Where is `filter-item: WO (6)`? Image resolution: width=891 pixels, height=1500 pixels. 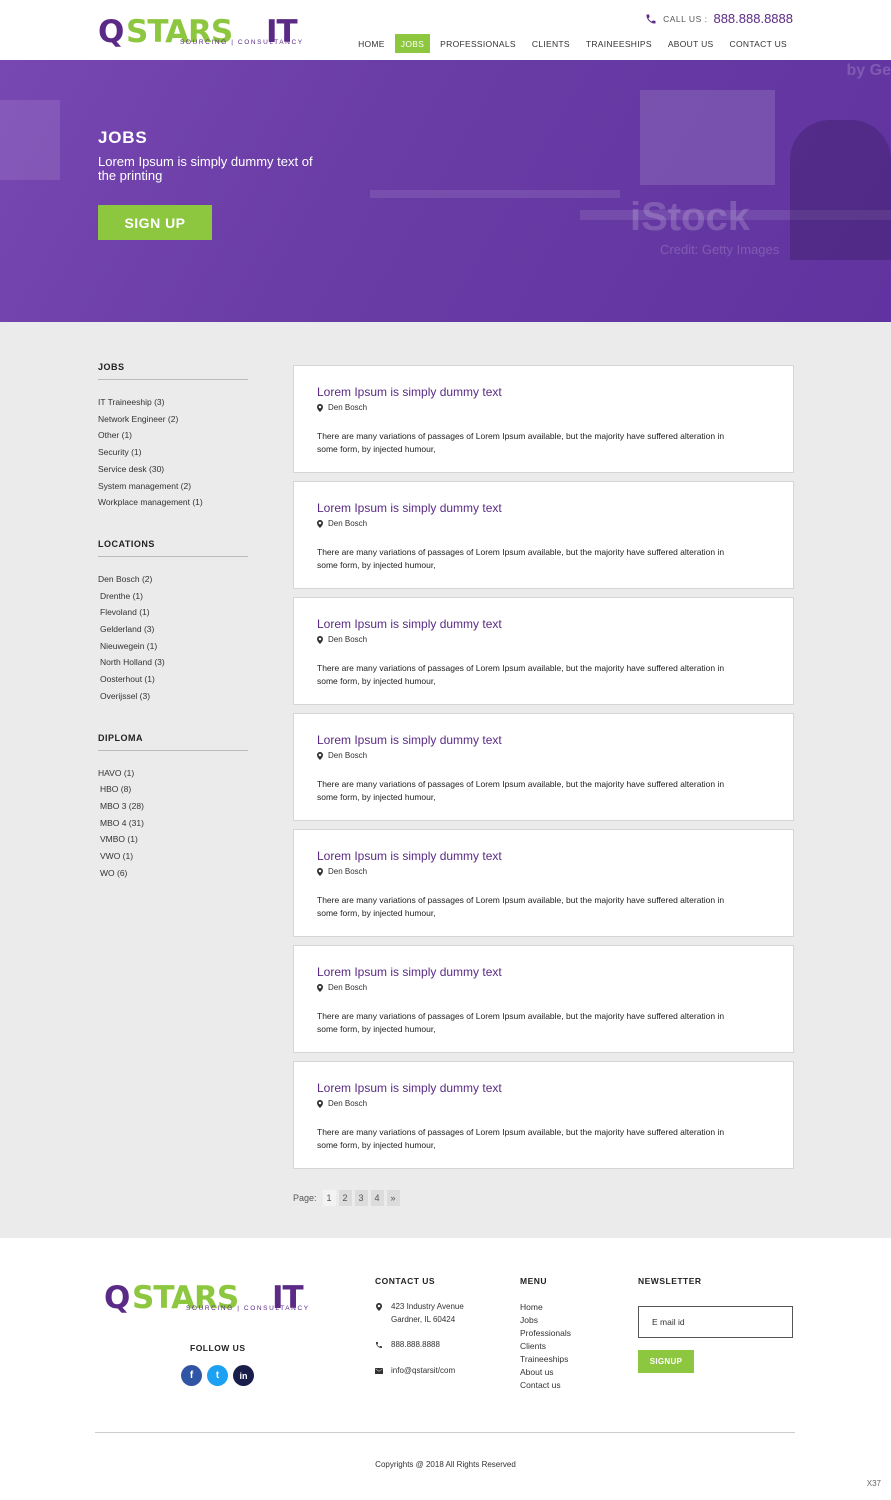
filter-item: WO (6) is located at coordinates (173, 873).